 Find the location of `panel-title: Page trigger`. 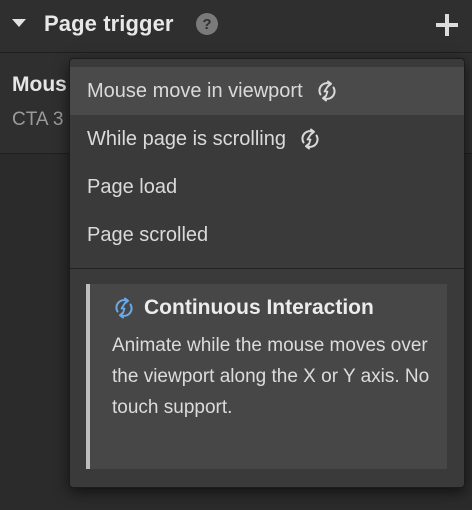

panel-title: Page trigger is located at coordinates (109, 23).